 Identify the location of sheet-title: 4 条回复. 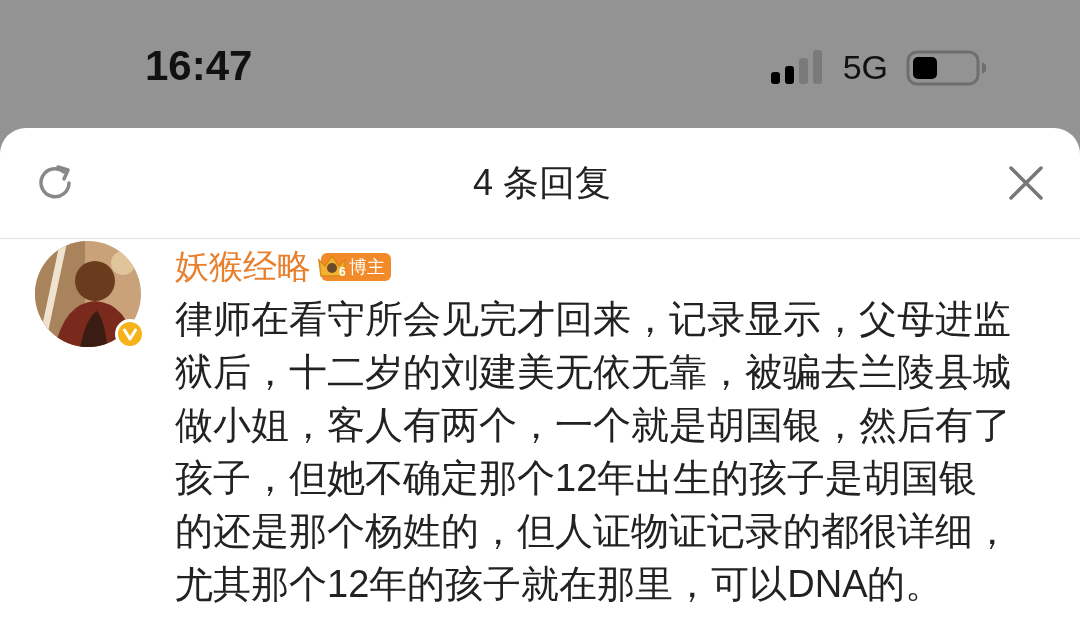
(542, 182).